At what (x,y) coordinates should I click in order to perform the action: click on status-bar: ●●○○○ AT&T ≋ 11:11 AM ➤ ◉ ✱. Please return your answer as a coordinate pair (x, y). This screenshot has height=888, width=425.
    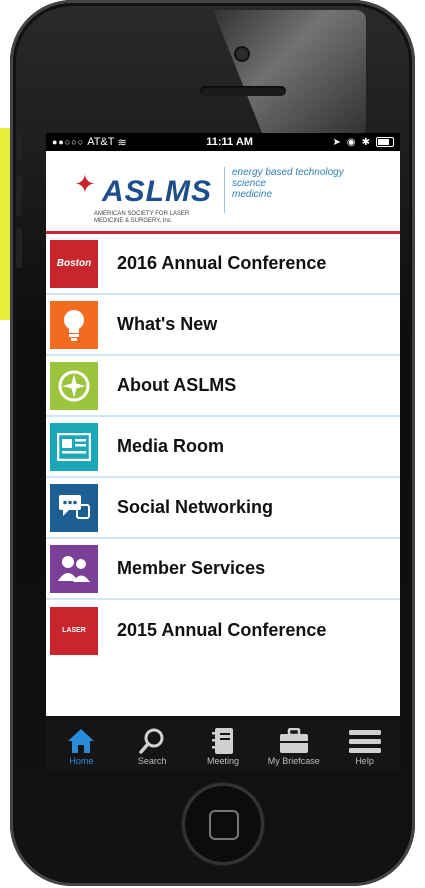
    Looking at the image, I should click on (223, 142).